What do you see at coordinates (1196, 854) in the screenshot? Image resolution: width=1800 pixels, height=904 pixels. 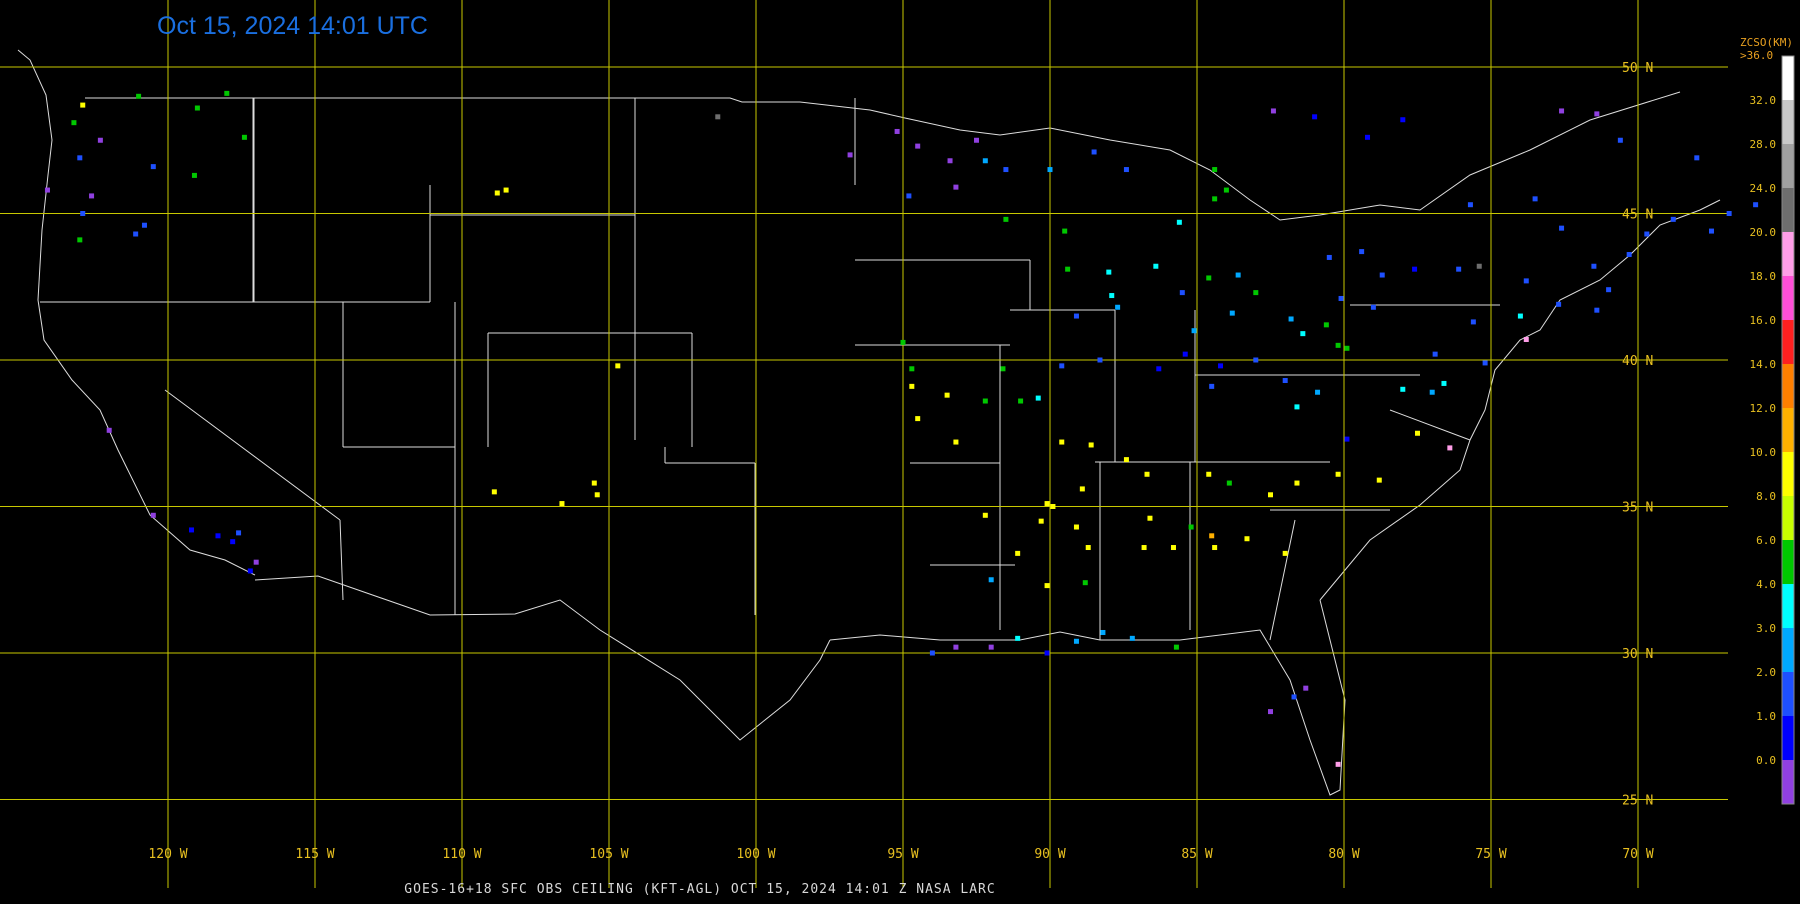 I see `lon-label: 85 W` at bounding box center [1196, 854].